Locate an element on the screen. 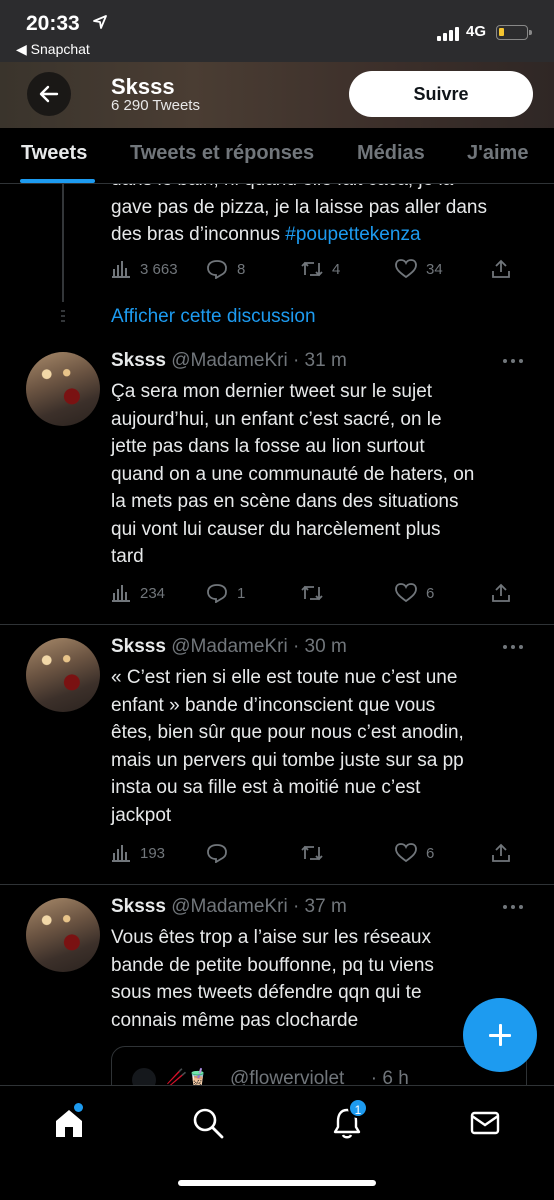 Image resolution: width=554 pixels, height=1200 pixels. tweet-meta: Sksss @MadameKri · 30 m is located at coordinates (229, 647).